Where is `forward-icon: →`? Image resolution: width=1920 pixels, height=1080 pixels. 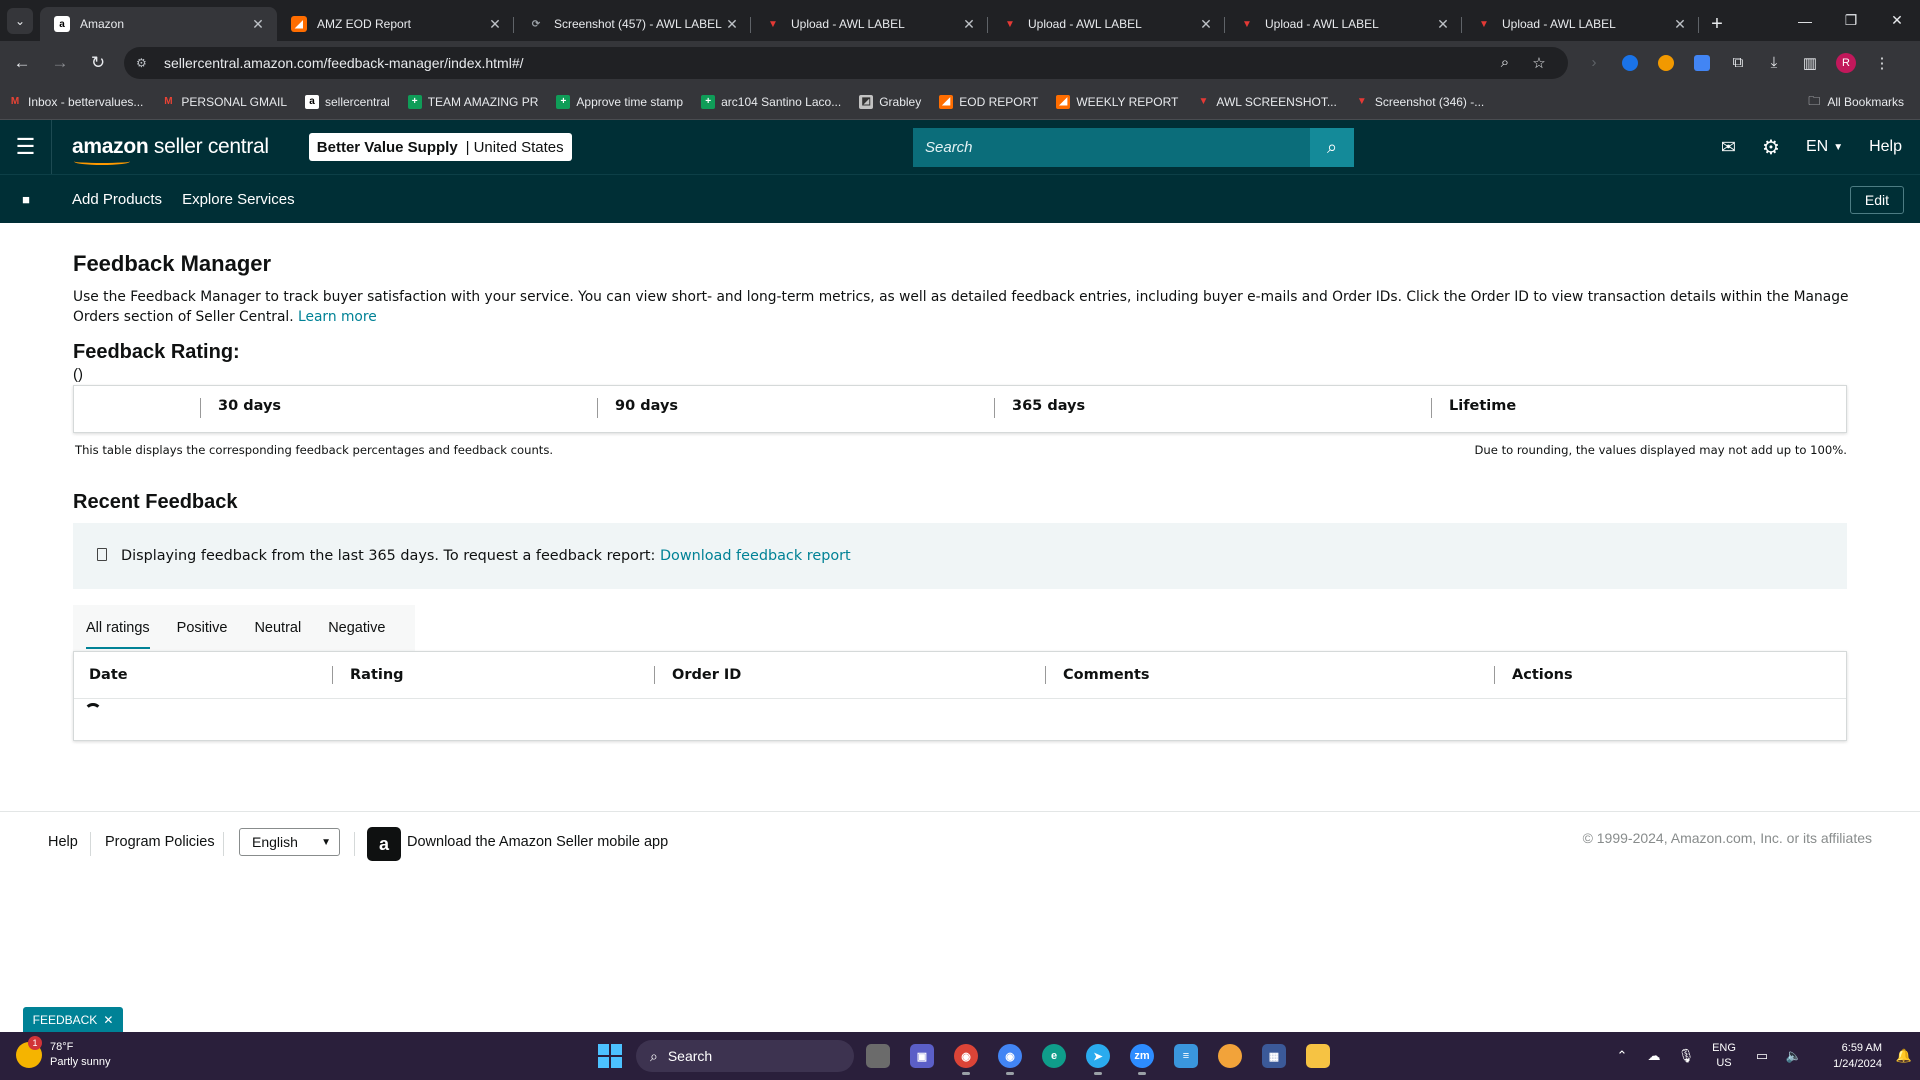 forward-icon: → is located at coordinates (60, 63).